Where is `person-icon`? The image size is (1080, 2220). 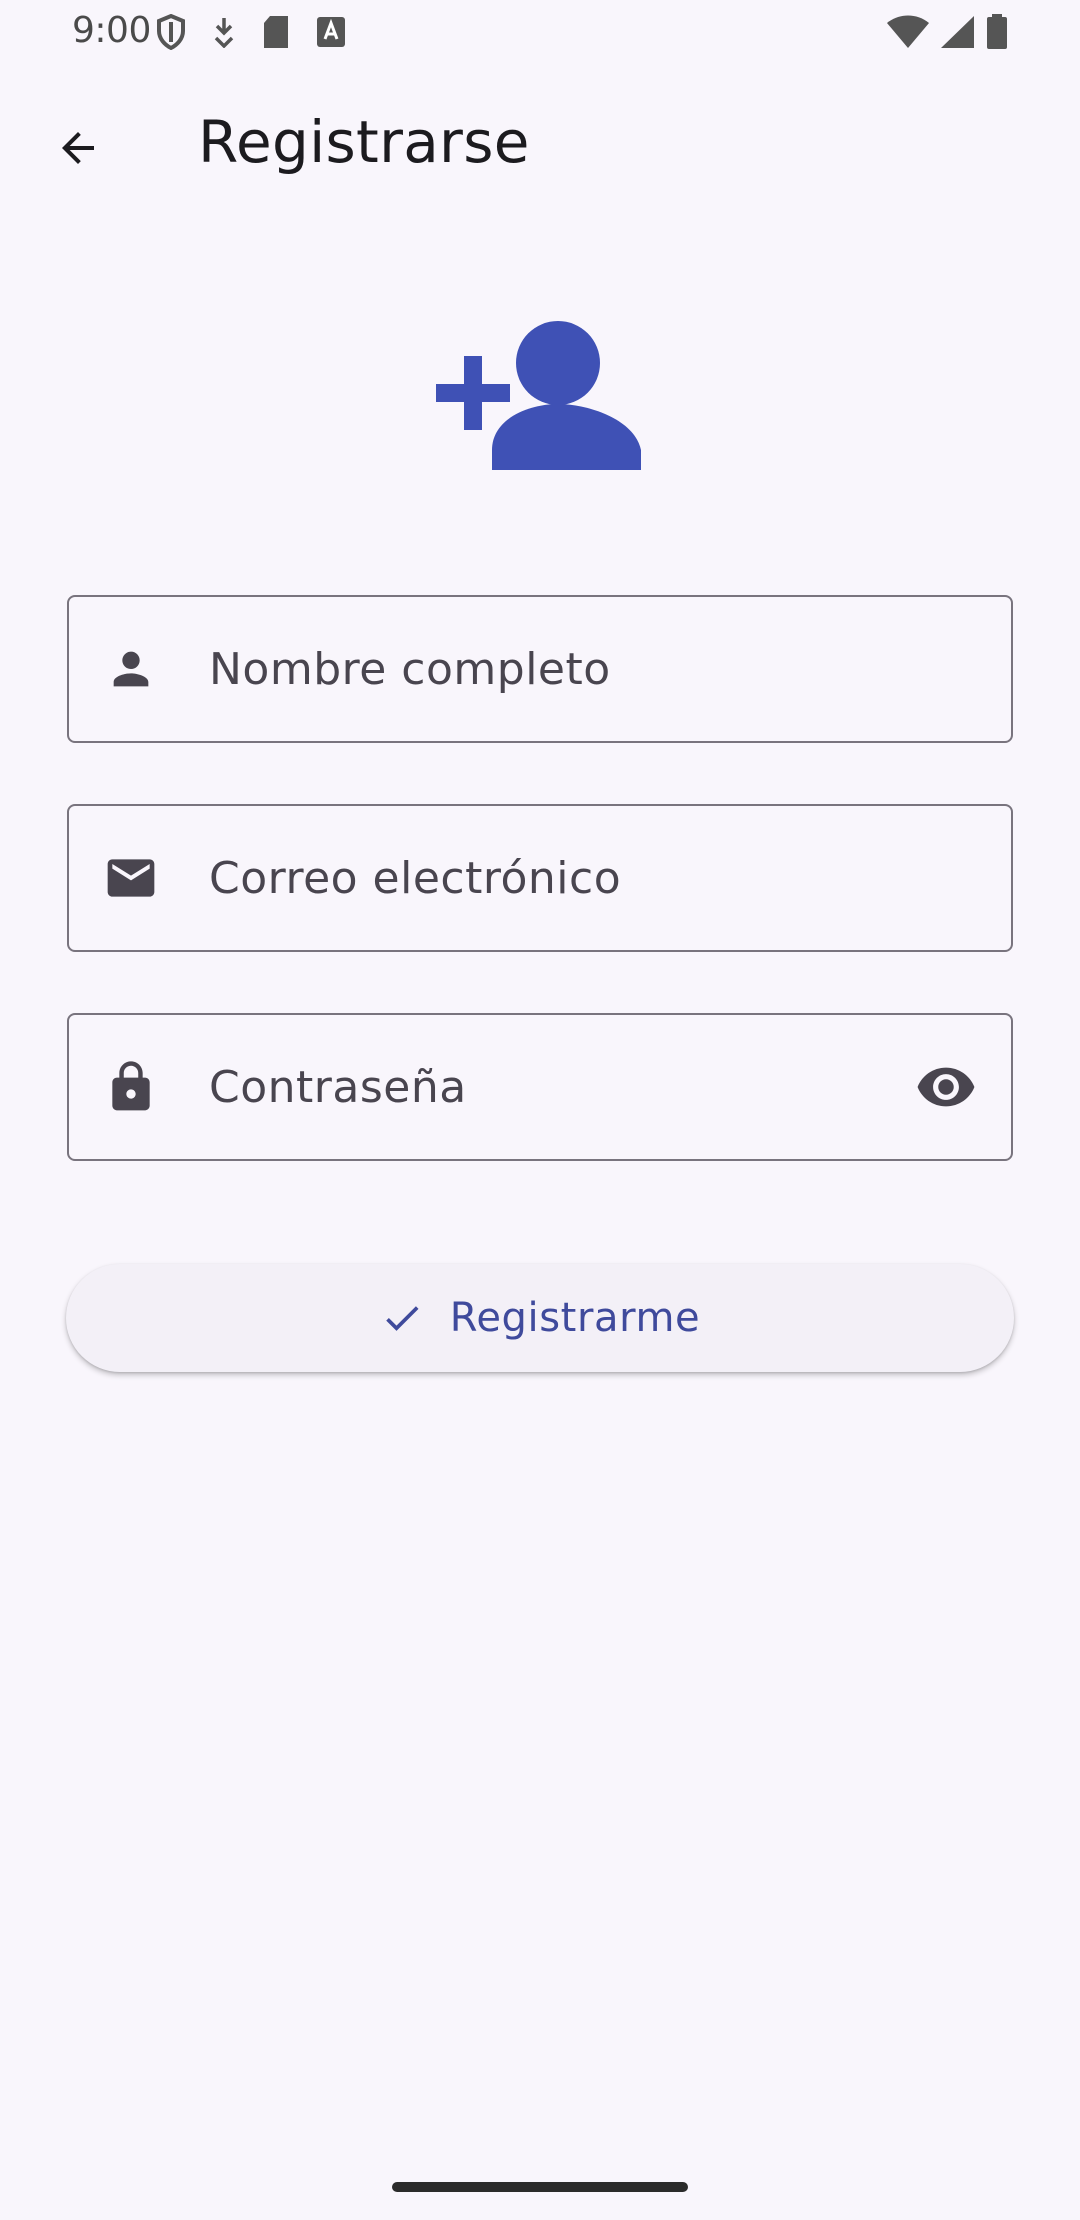 person-icon is located at coordinates (131, 669).